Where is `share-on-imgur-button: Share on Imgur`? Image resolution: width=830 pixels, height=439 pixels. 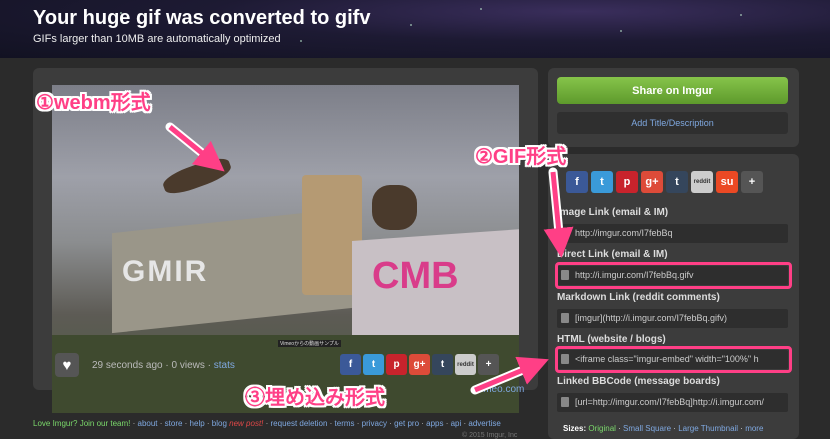 share-on-imgur-button: Share on Imgur is located at coordinates (672, 90).